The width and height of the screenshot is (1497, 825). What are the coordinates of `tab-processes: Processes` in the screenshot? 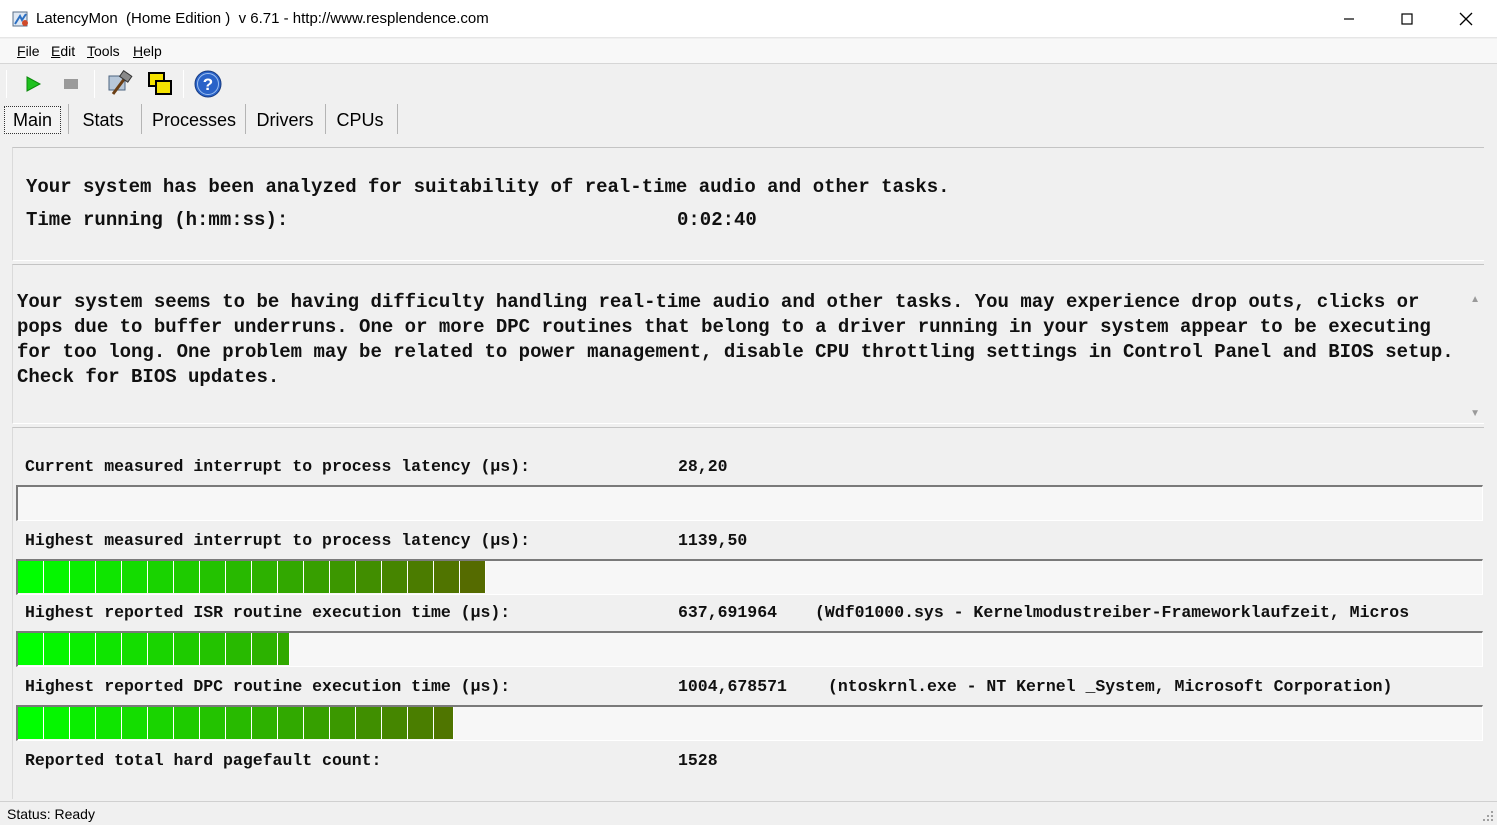 It's located at (194, 120).